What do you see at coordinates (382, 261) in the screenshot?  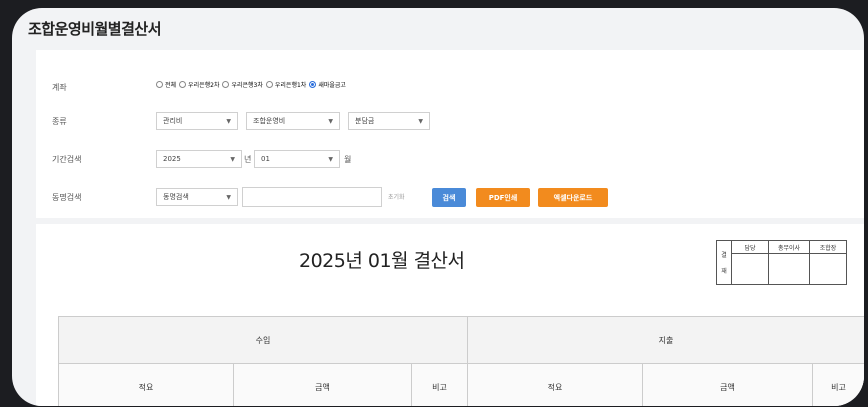 I see `sheet-title: 2025년 01월 결산서` at bounding box center [382, 261].